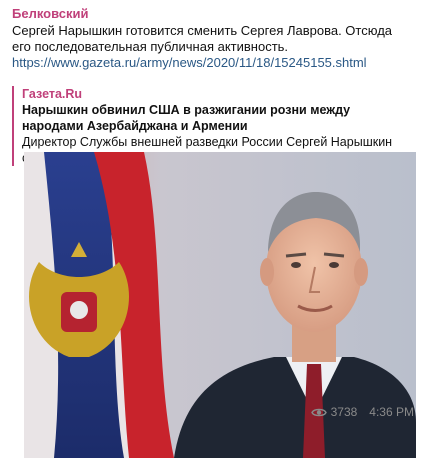 This screenshot has height=458, width=422. What do you see at coordinates (391, 412) in the screenshot?
I see `post-time: 4:36 PM` at bounding box center [391, 412].